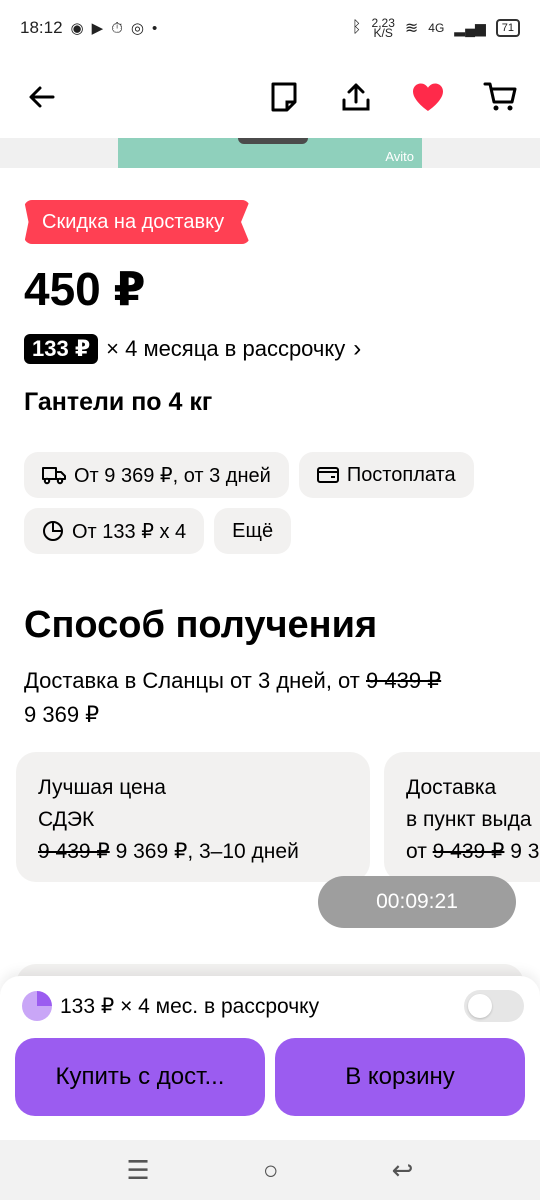 The image size is (540, 1200). I want to click on bluetooth-icon: ᛒ, so click(356, 27).